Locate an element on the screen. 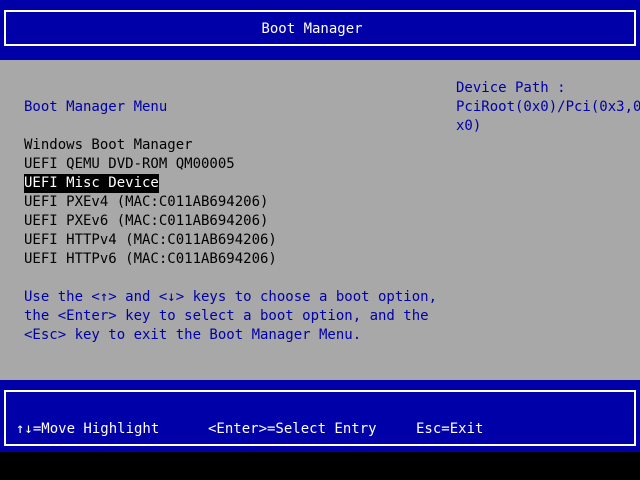  select-entry-hint: <Enter>=Select Entry is located at coordinates (292, 429).